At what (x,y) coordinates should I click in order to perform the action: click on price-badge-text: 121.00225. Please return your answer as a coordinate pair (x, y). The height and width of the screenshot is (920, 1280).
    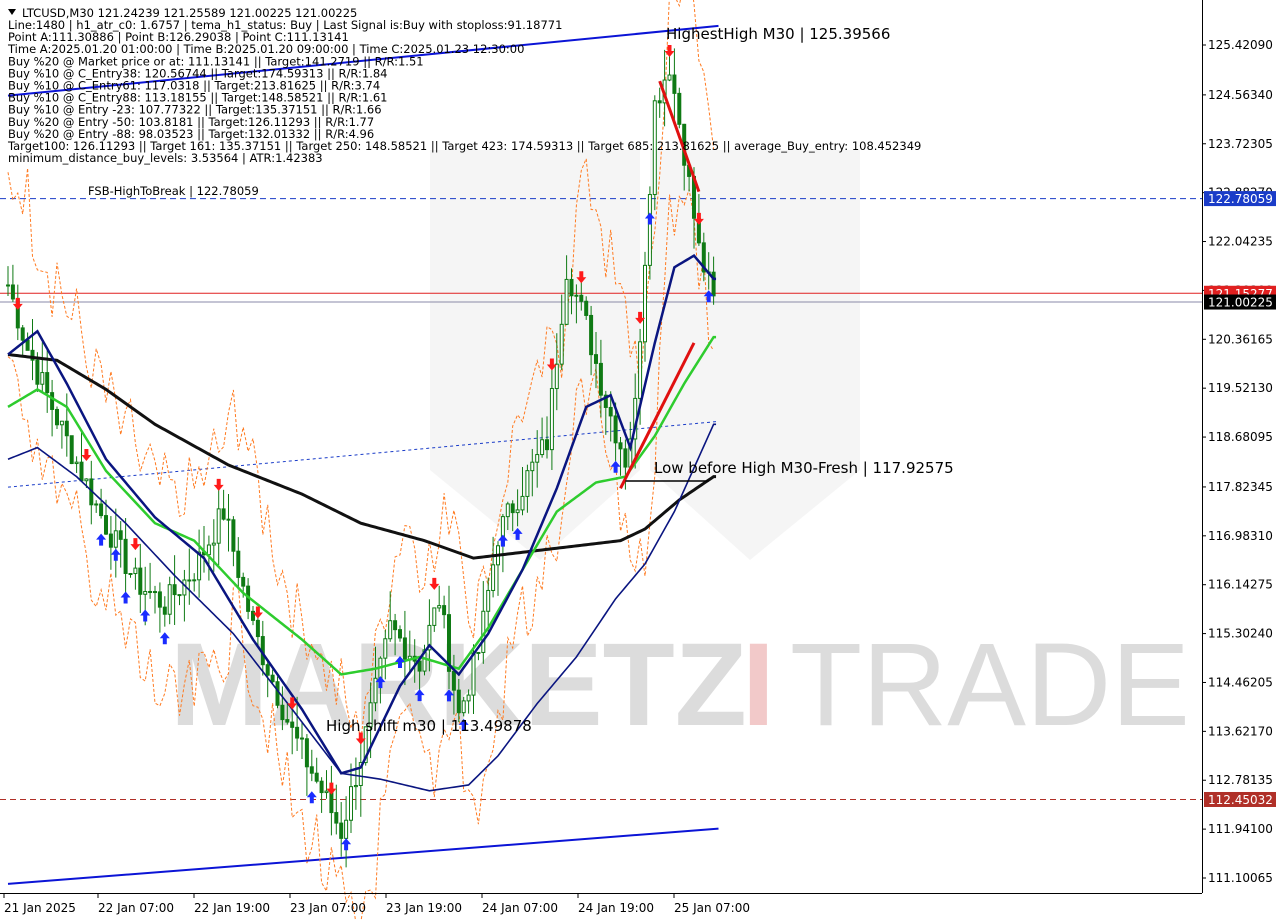
    Looking at the image, I should click on (1240, 303).